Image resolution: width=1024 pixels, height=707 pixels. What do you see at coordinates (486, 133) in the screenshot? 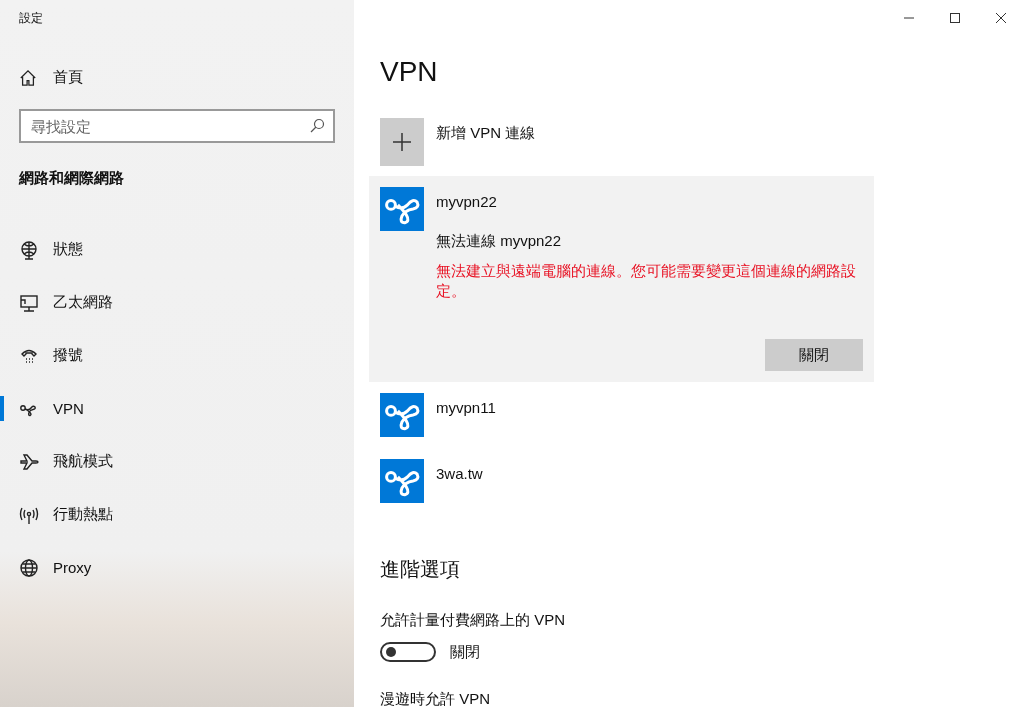
I see `add-vpn-label: 新增 VPN 連線` at bounding box center [486, 133].